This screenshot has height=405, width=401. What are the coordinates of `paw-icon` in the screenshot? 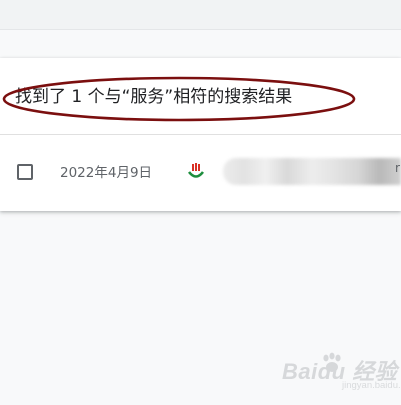 It's located at (332, 362).